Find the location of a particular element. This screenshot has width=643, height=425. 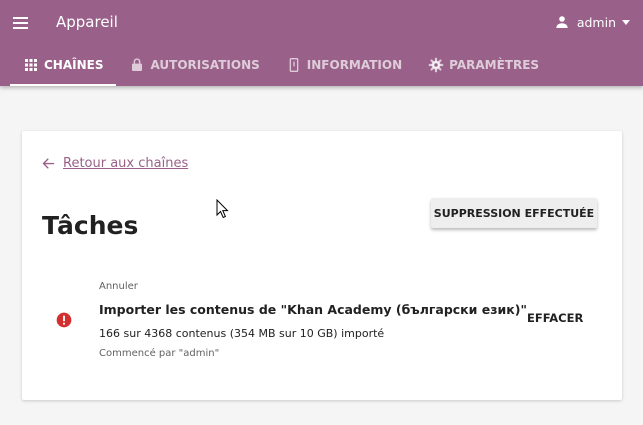

device-icon is located at coordinates (294, 65).